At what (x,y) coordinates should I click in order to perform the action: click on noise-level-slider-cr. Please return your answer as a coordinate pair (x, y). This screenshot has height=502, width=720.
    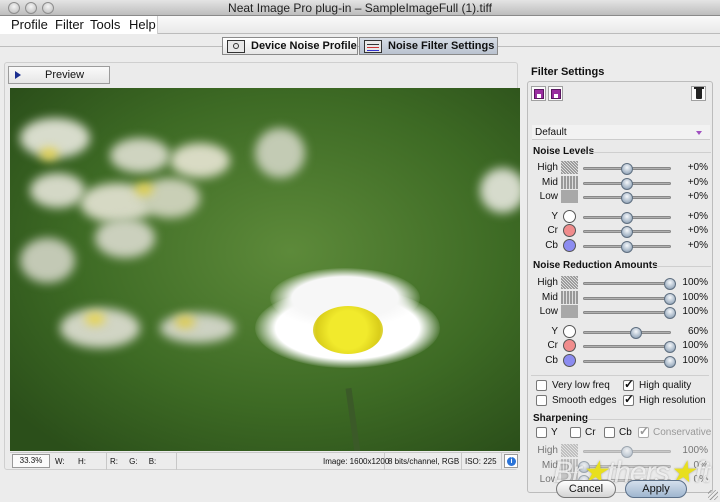
    Looking at the image, I should click on (627, 232).